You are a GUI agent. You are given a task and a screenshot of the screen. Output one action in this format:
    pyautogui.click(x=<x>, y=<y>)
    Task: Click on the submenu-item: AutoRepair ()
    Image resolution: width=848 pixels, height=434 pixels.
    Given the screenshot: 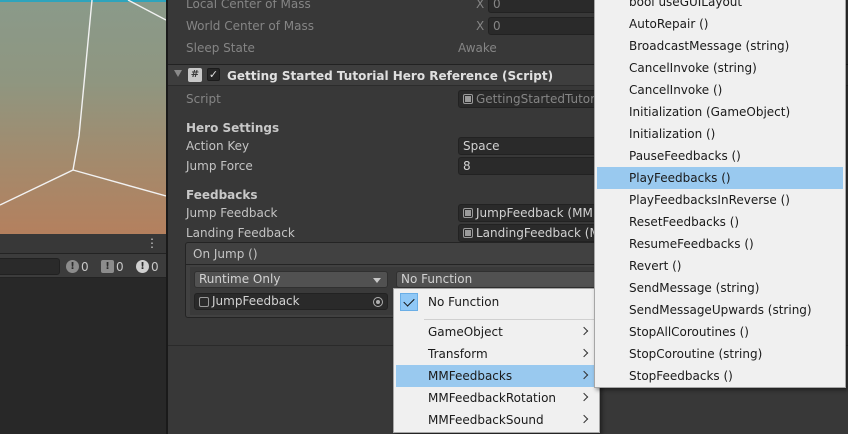 What is the action you would take?
    pyautogui.click(x=720, y=24)
    